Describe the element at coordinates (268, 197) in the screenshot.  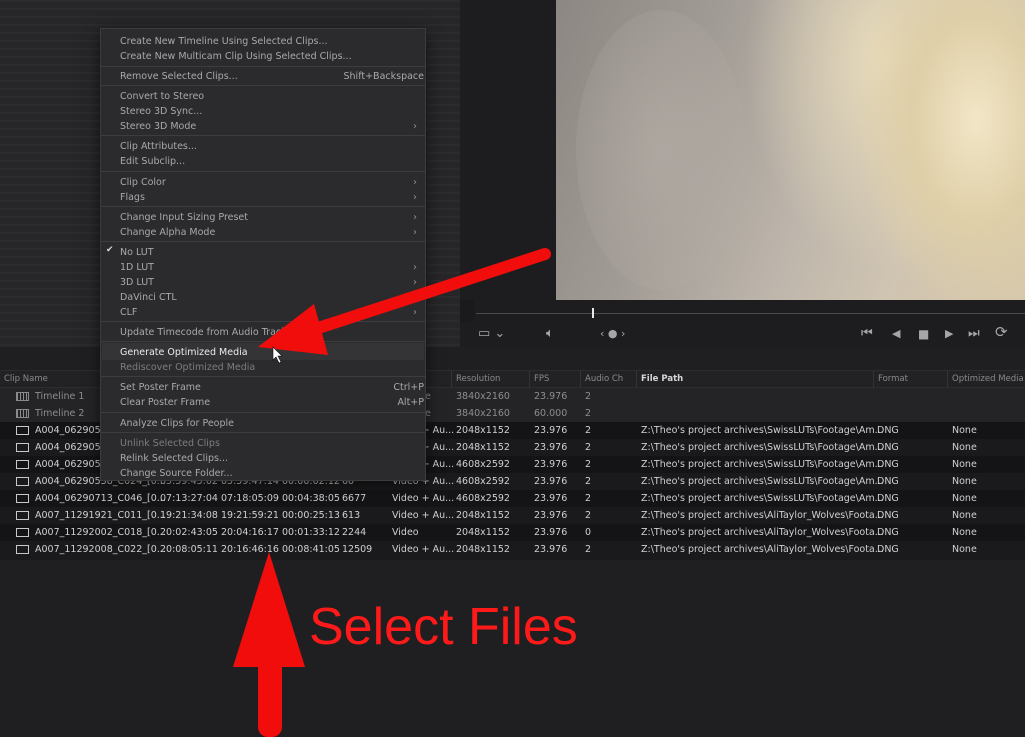
I see `menu-item-flags: Flags ›` at that location.